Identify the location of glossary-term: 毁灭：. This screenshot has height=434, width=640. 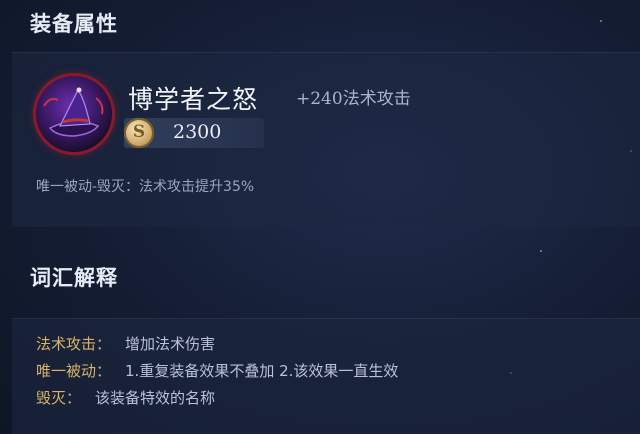
(59, 398).